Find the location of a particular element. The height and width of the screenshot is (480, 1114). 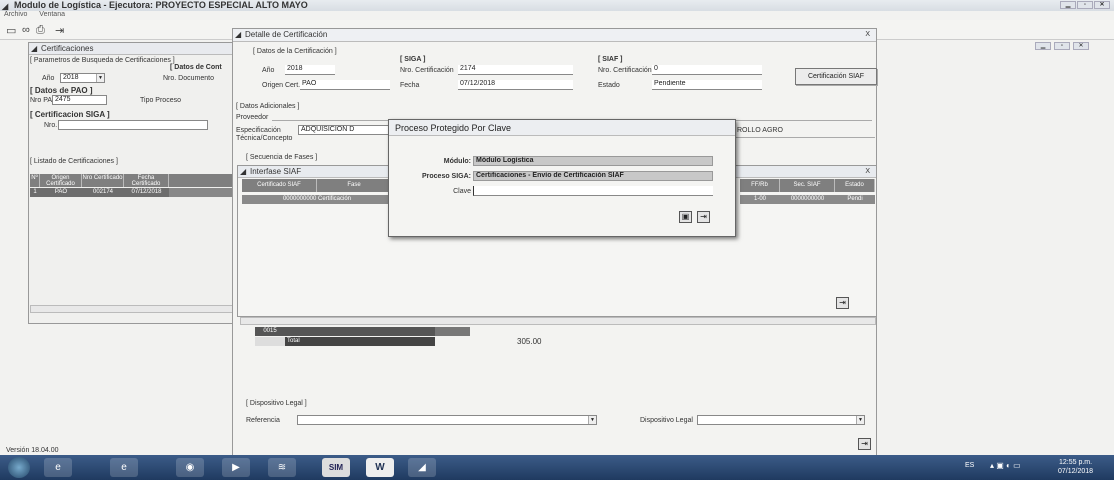

fases-row-fill is located at coordinates (360, 331).